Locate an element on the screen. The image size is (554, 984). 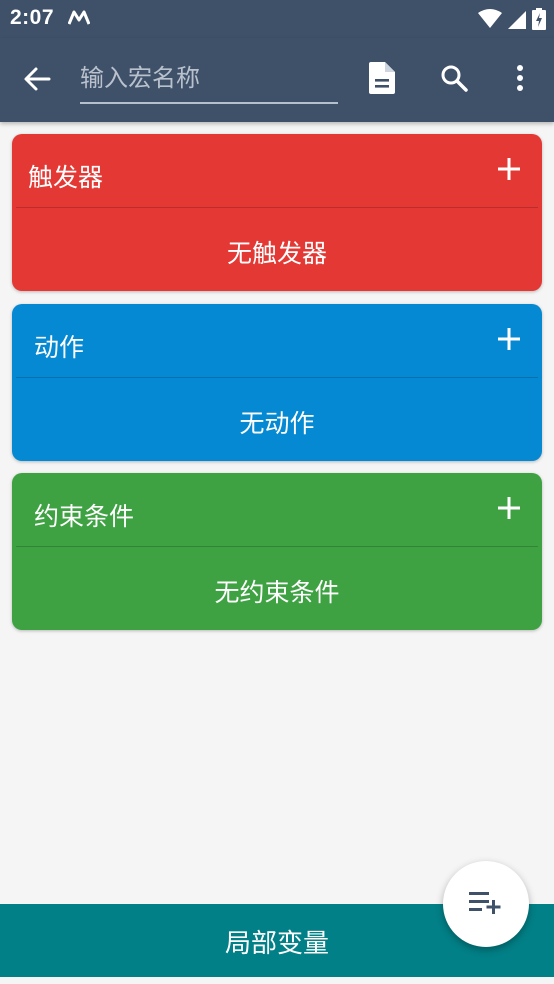
playlist-add-icon is located at coordinates (486, 904).